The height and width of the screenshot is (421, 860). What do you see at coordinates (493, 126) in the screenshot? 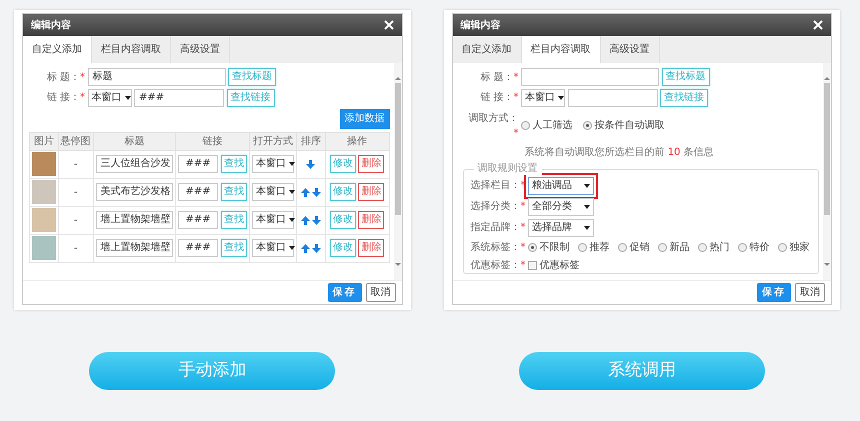
I see `field-label: 调取方式： *` at bounding box center [493, 126].